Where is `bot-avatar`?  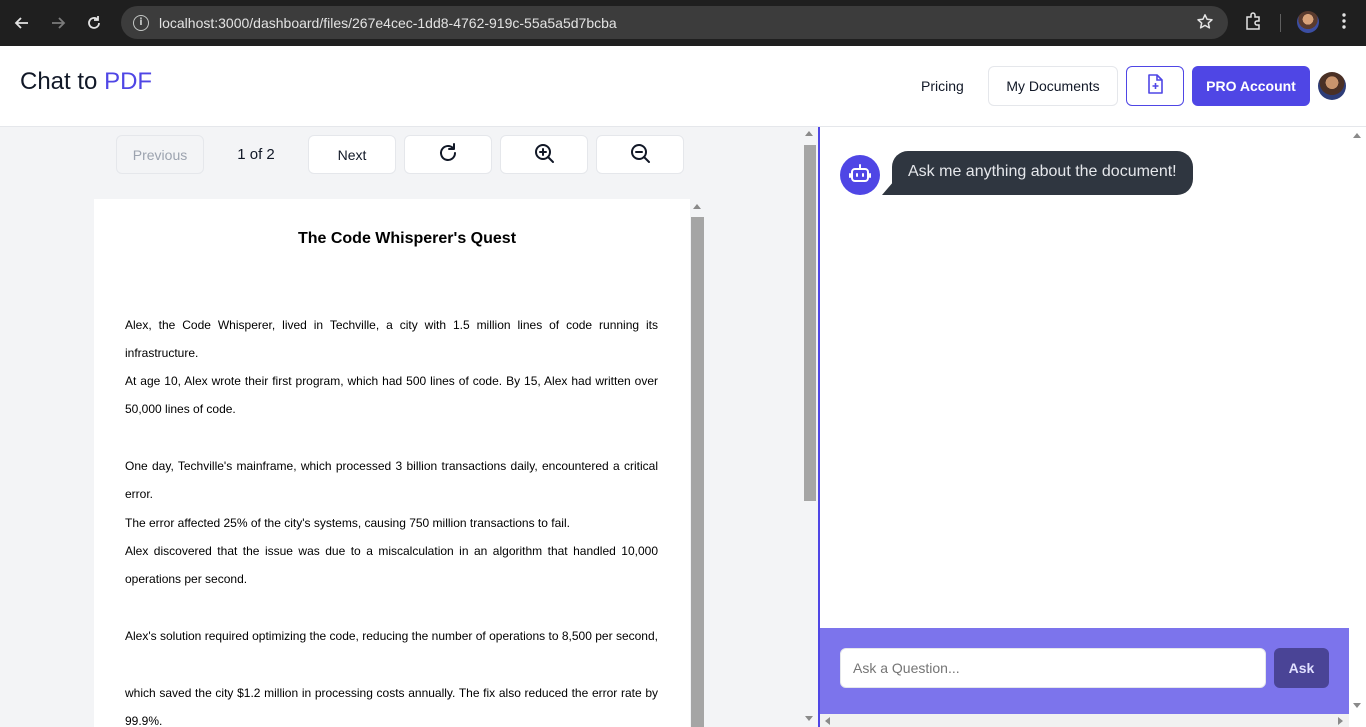
bot-avatar is located at coordinates (860, 175).